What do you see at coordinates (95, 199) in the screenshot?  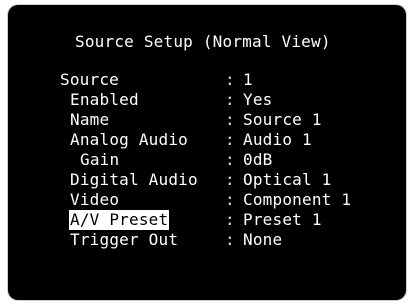 I see `menu-row-label: Video` at bounding box center [95, 199].